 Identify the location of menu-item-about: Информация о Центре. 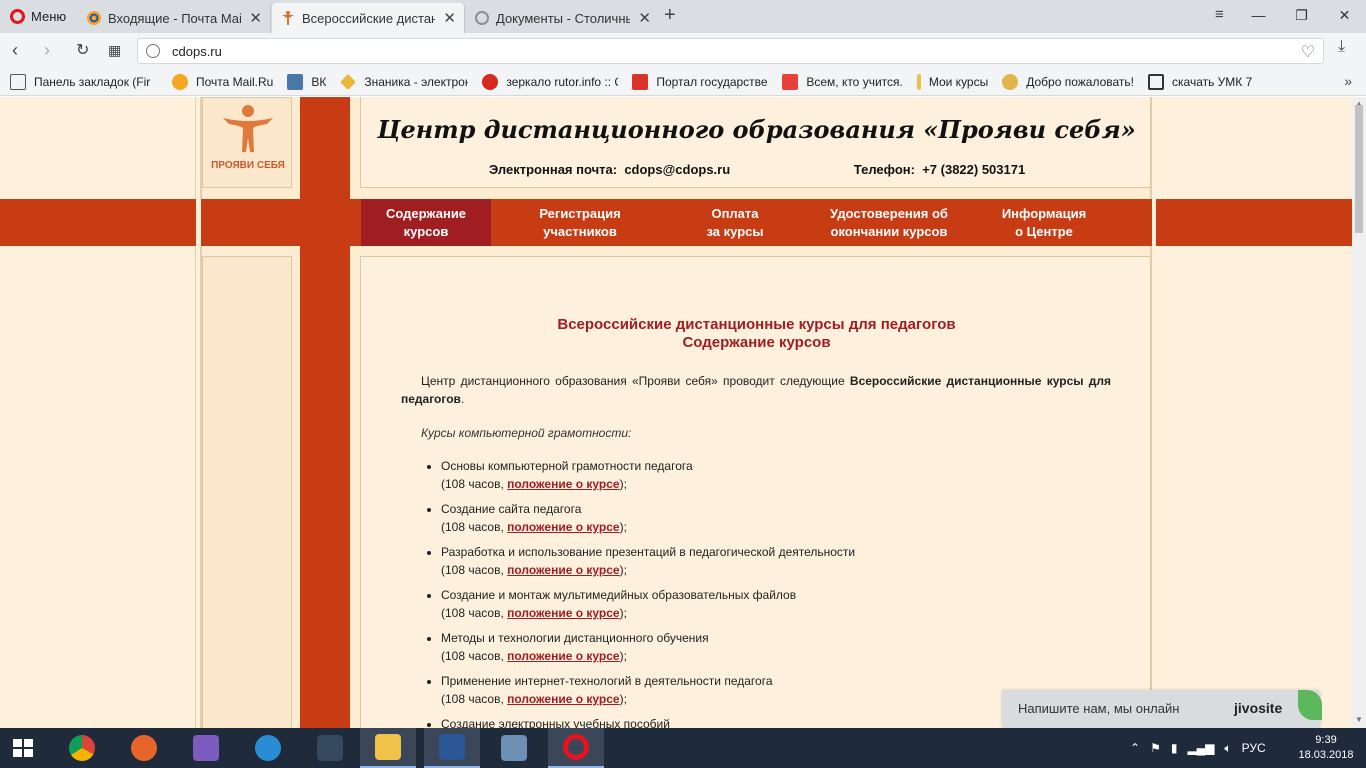
(1044, 222).